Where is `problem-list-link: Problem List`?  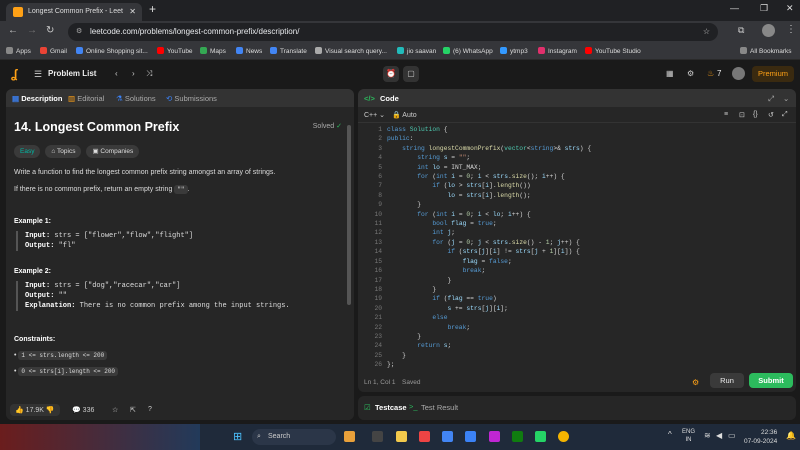 problem-list-link: Problem List is located at coordinates (72, 73).